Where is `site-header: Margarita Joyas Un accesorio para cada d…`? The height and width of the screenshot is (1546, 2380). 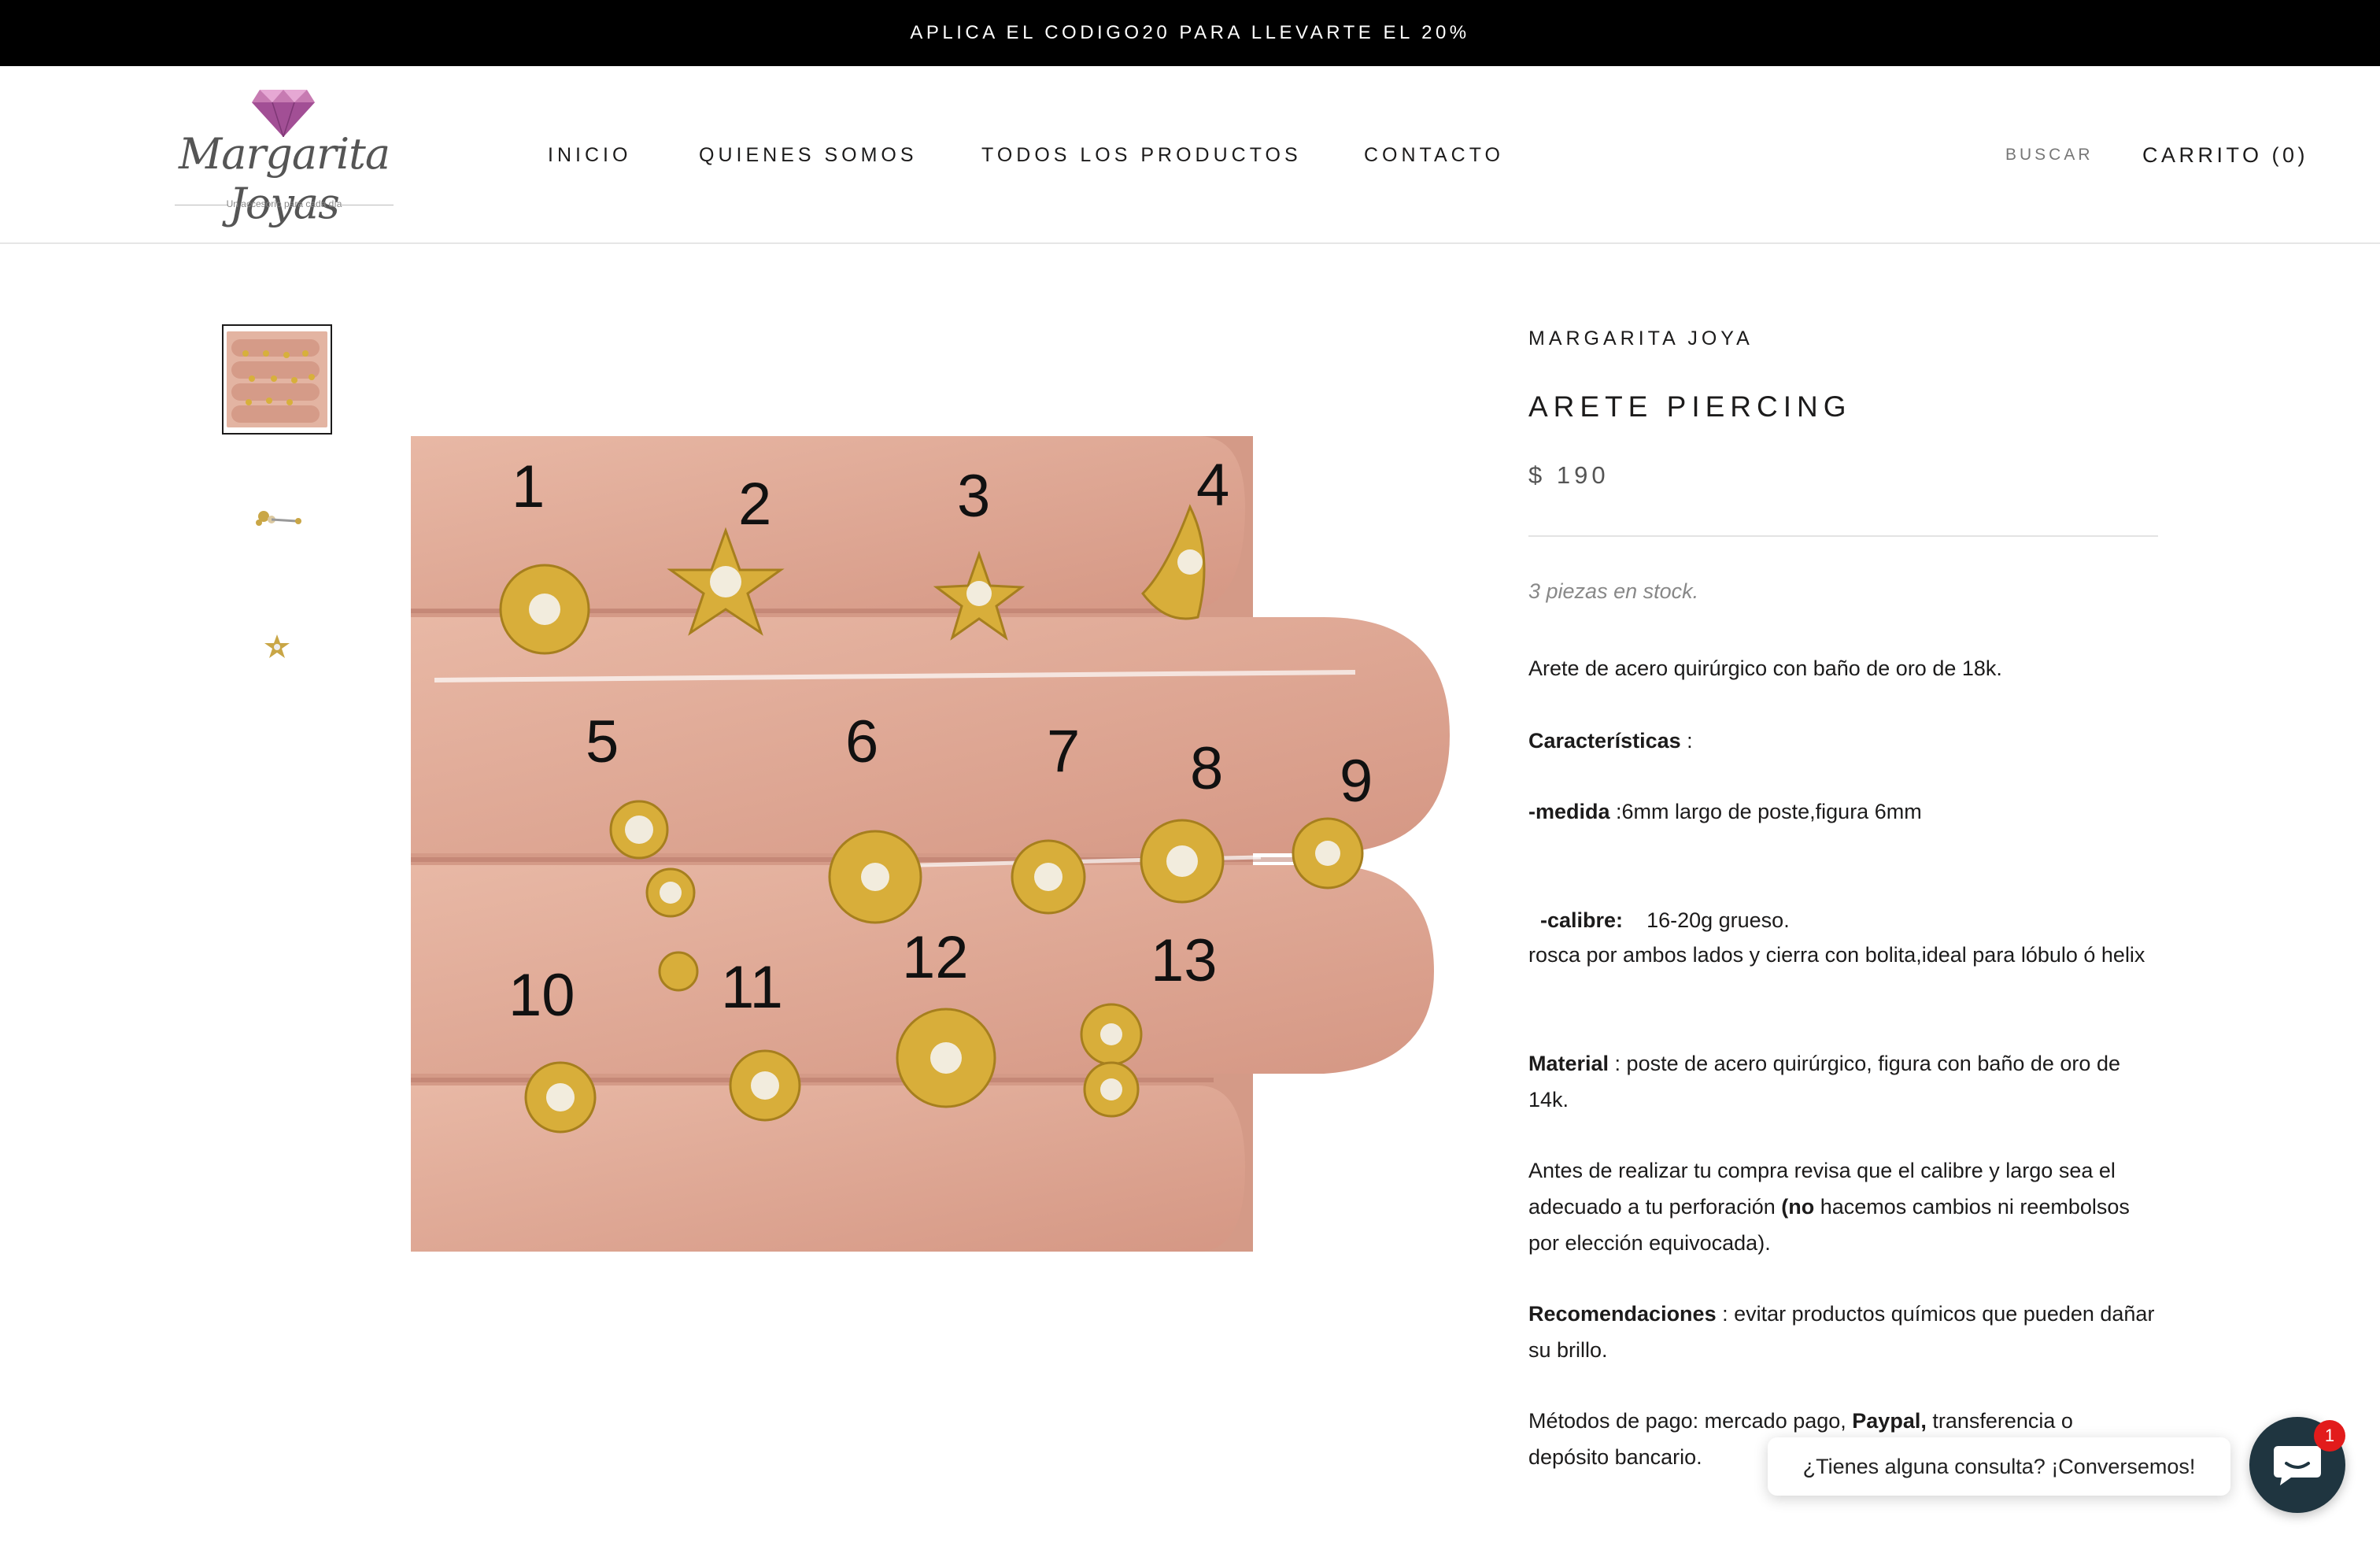
site-header: Margarita Joyas Un accesorio para cada d… is located at coordinates (1190, 155).